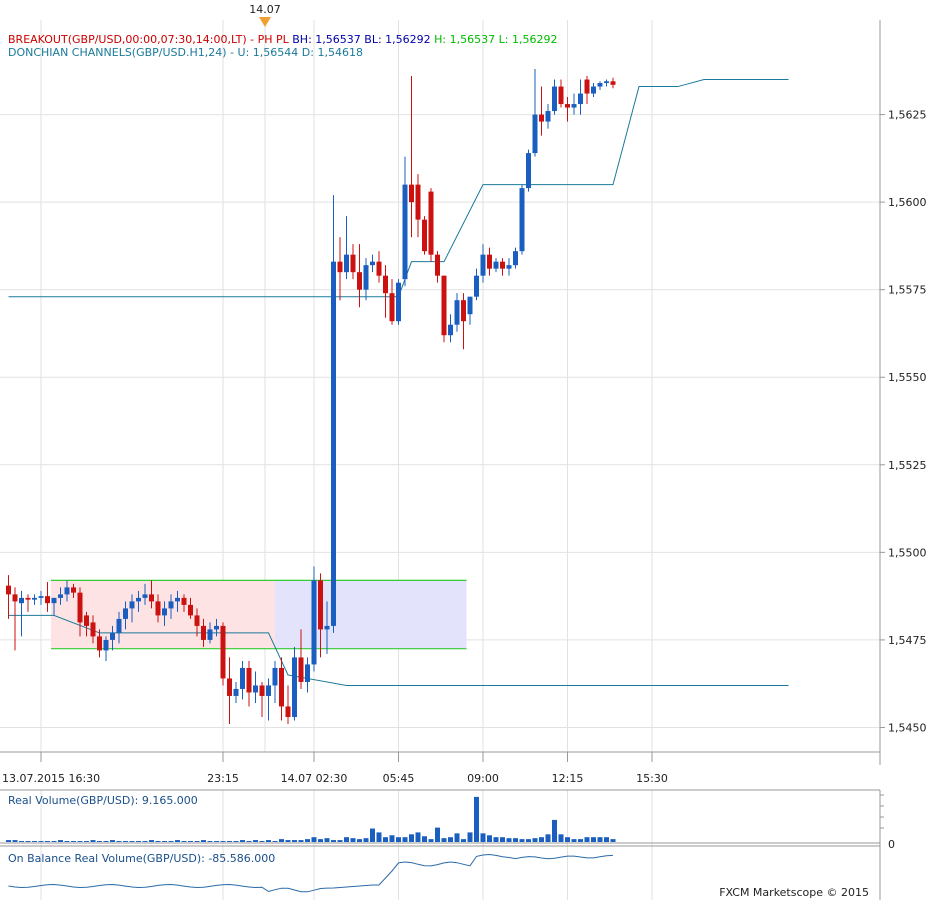 Image resolution: width=942 pixels, height=904 pixels. I want to click on top-marker-triangle-icon, so click(265, 22).